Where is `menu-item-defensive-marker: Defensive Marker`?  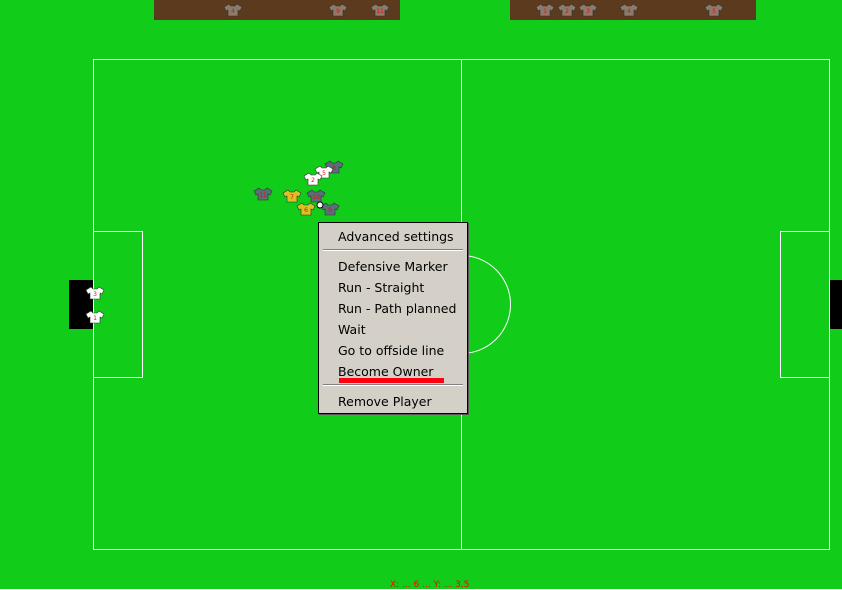 menu-item-defensive-marker: Defensive Marker is located at coordinates (393, 267).